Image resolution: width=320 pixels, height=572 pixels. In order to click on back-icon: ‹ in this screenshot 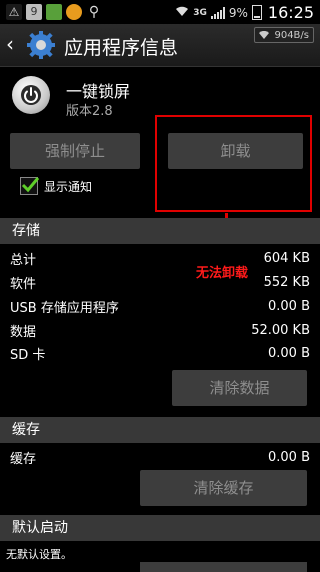, I will do `click(10, 44)`.